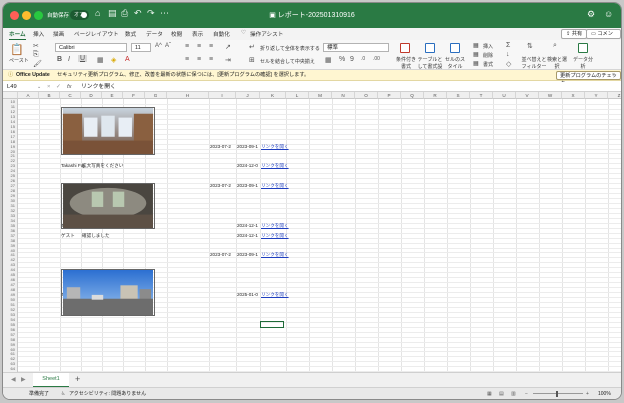  Describe the element at coordinates (17, 35) in the screenshot. I see `tab-home: ホーム` at that location.